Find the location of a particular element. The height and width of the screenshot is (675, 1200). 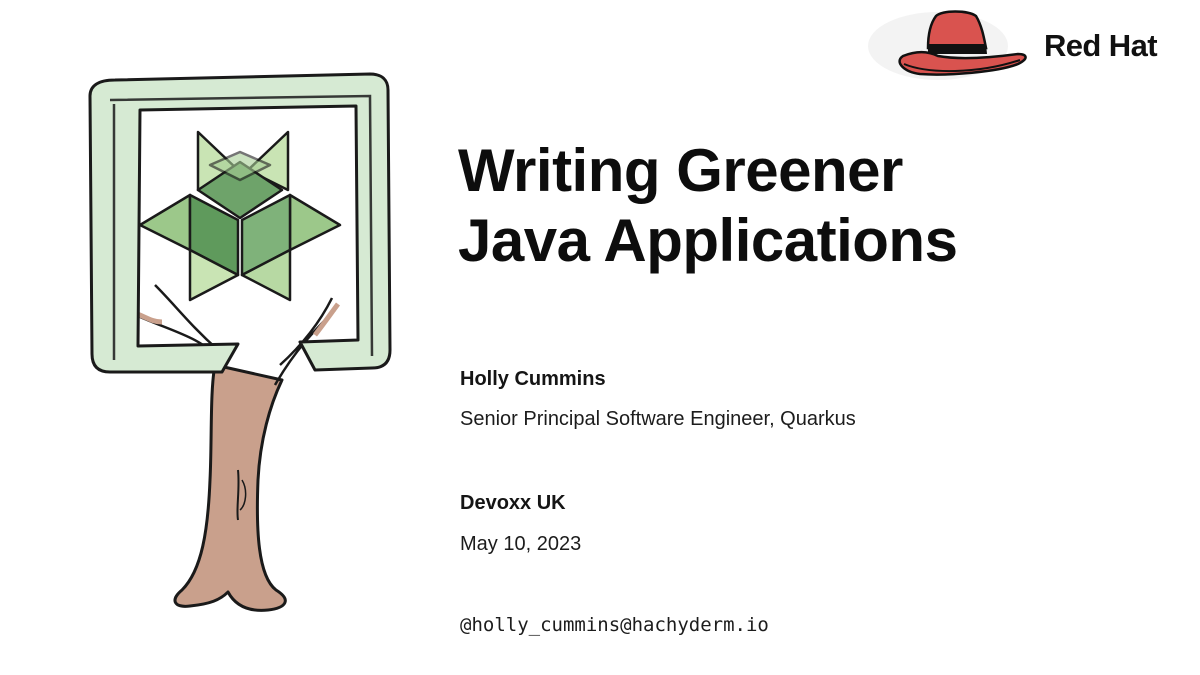

social-handle: @holly_cummins@hachyderm.io is located at coordinates (614, 625).